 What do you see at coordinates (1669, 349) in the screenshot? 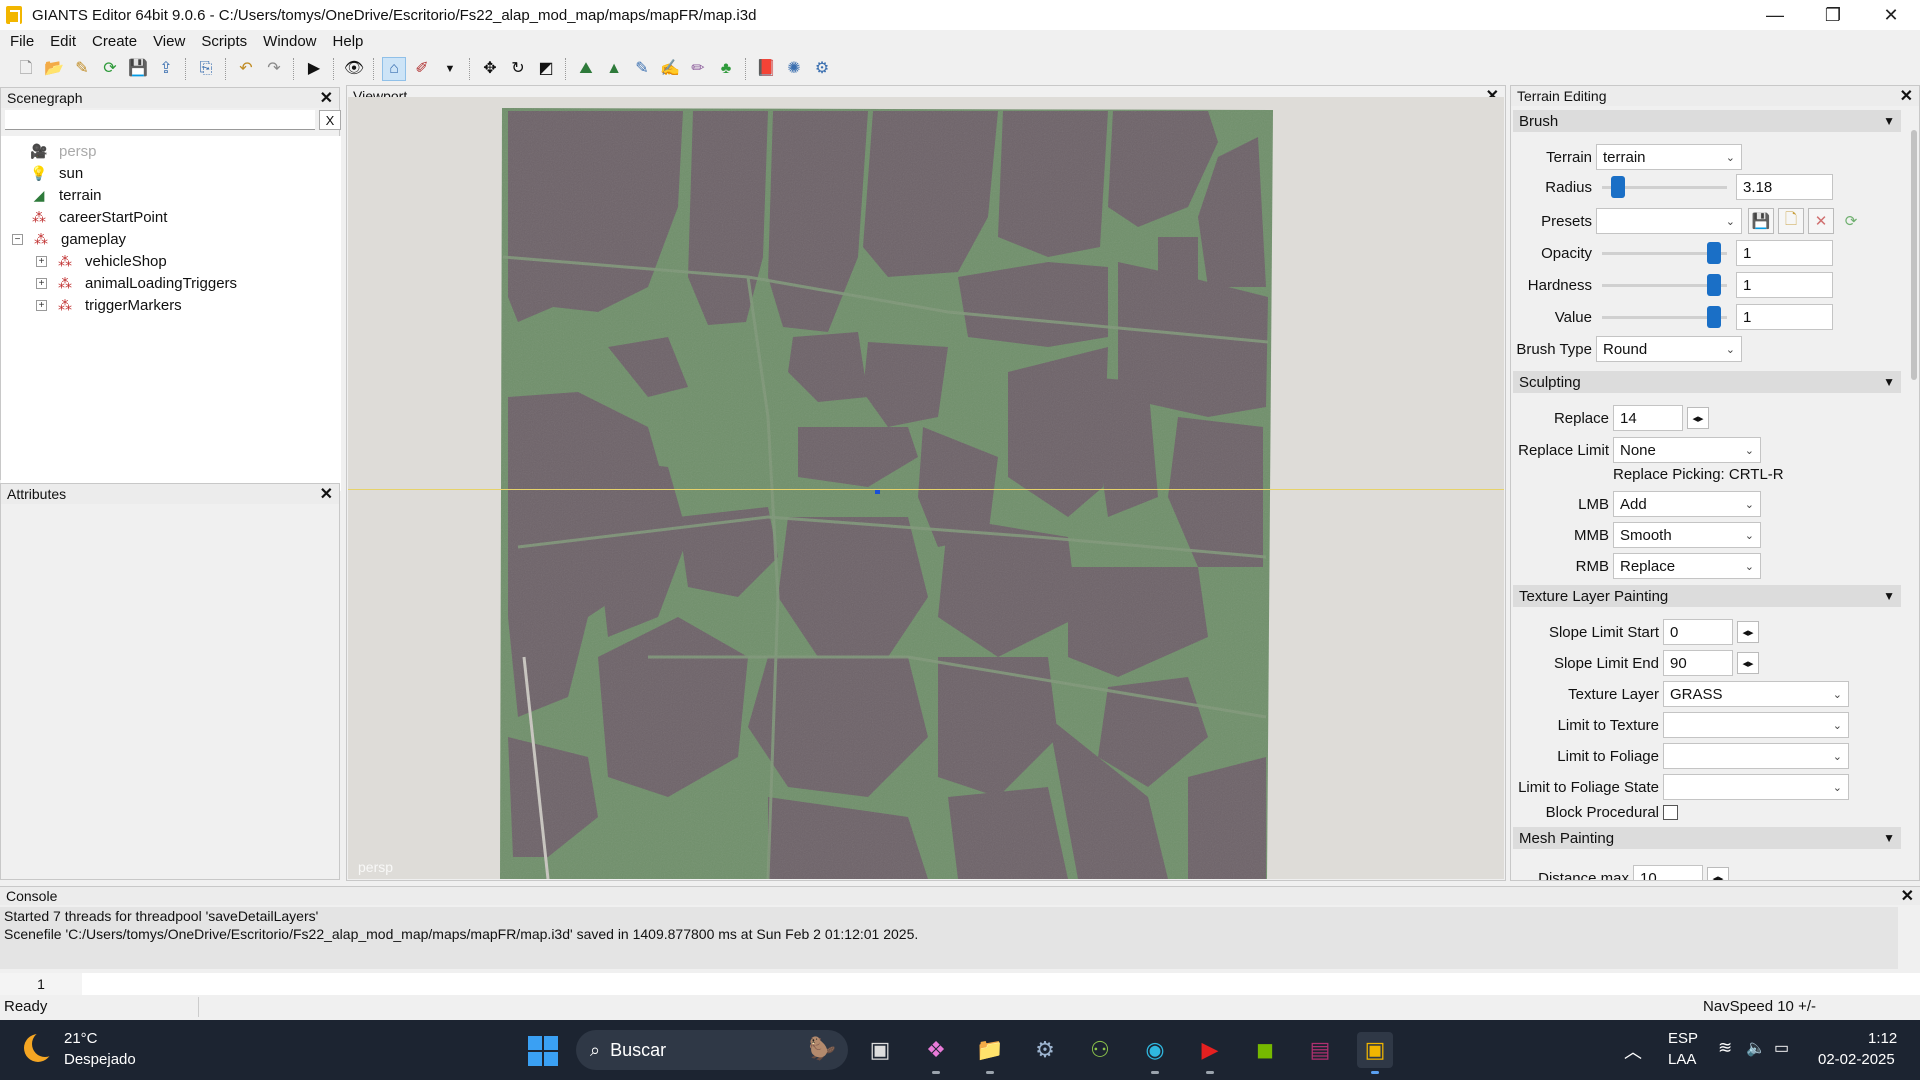
I see `brush-type-select: Round ⌄` at bounding box center [1669, 349].